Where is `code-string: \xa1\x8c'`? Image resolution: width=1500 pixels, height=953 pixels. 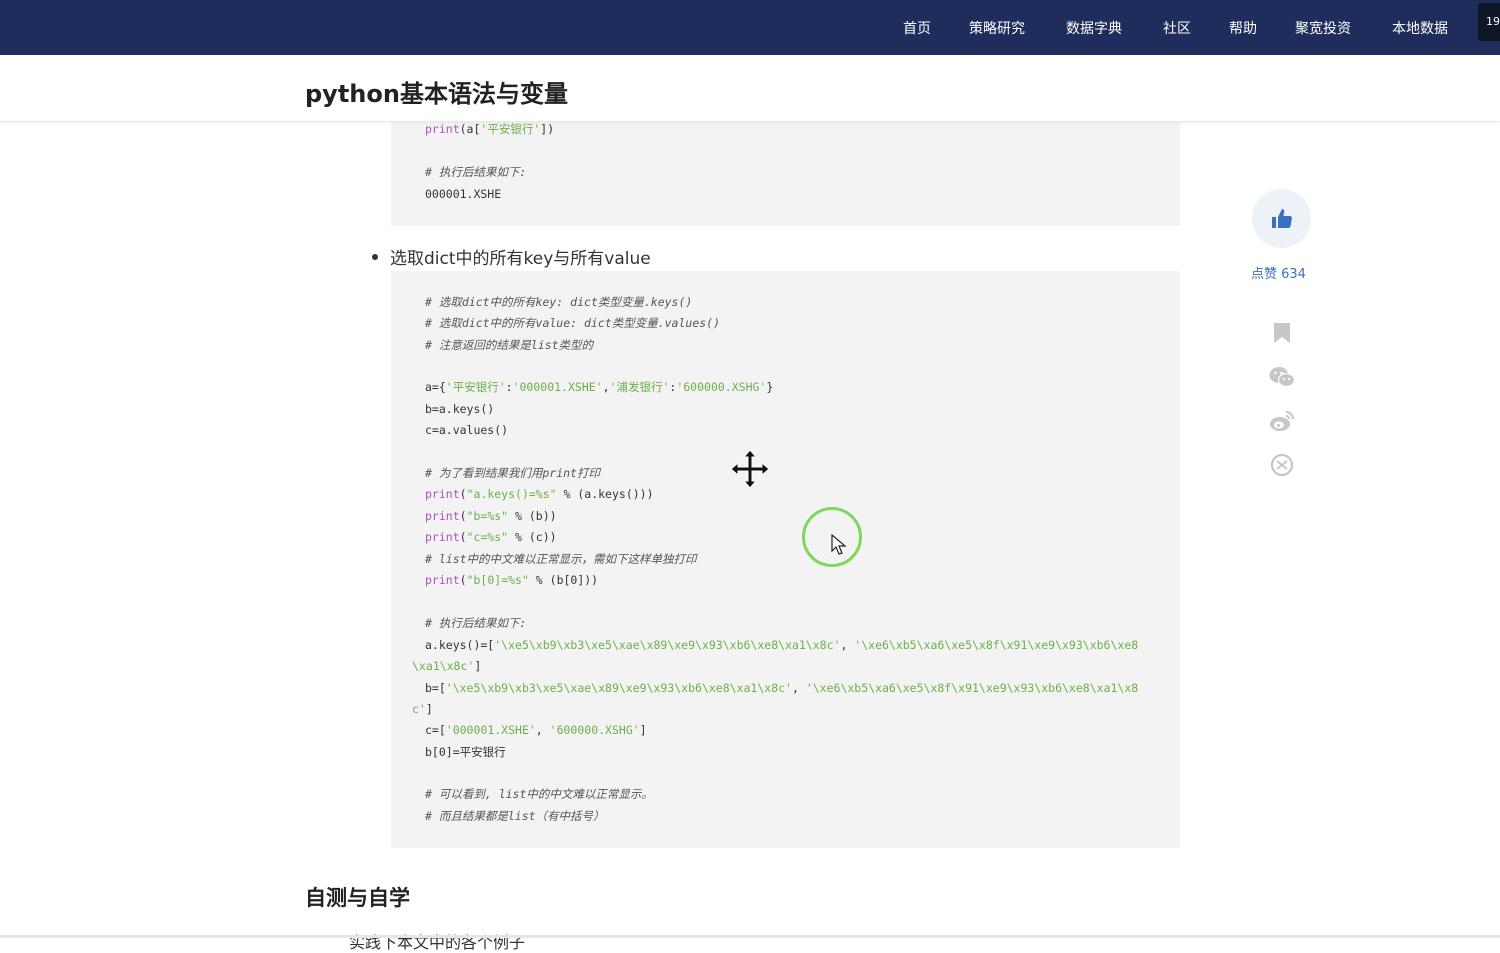 code-string: \xa1\x8c' is located at coordinates (443, 666).